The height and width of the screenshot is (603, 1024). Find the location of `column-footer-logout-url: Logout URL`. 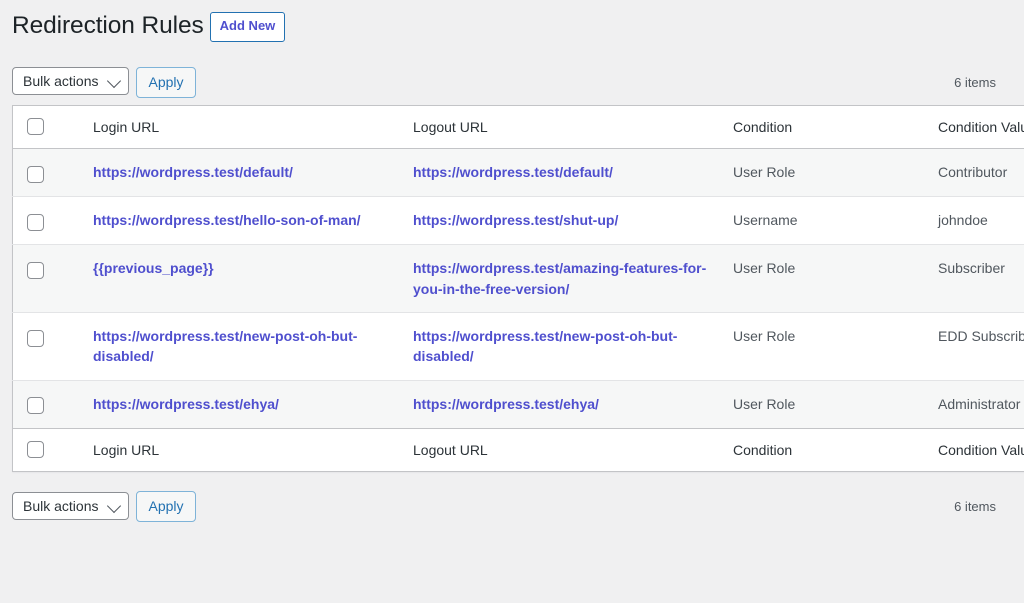

column-footer-logout-url: Logout URL is located at coordinates (563, 450).